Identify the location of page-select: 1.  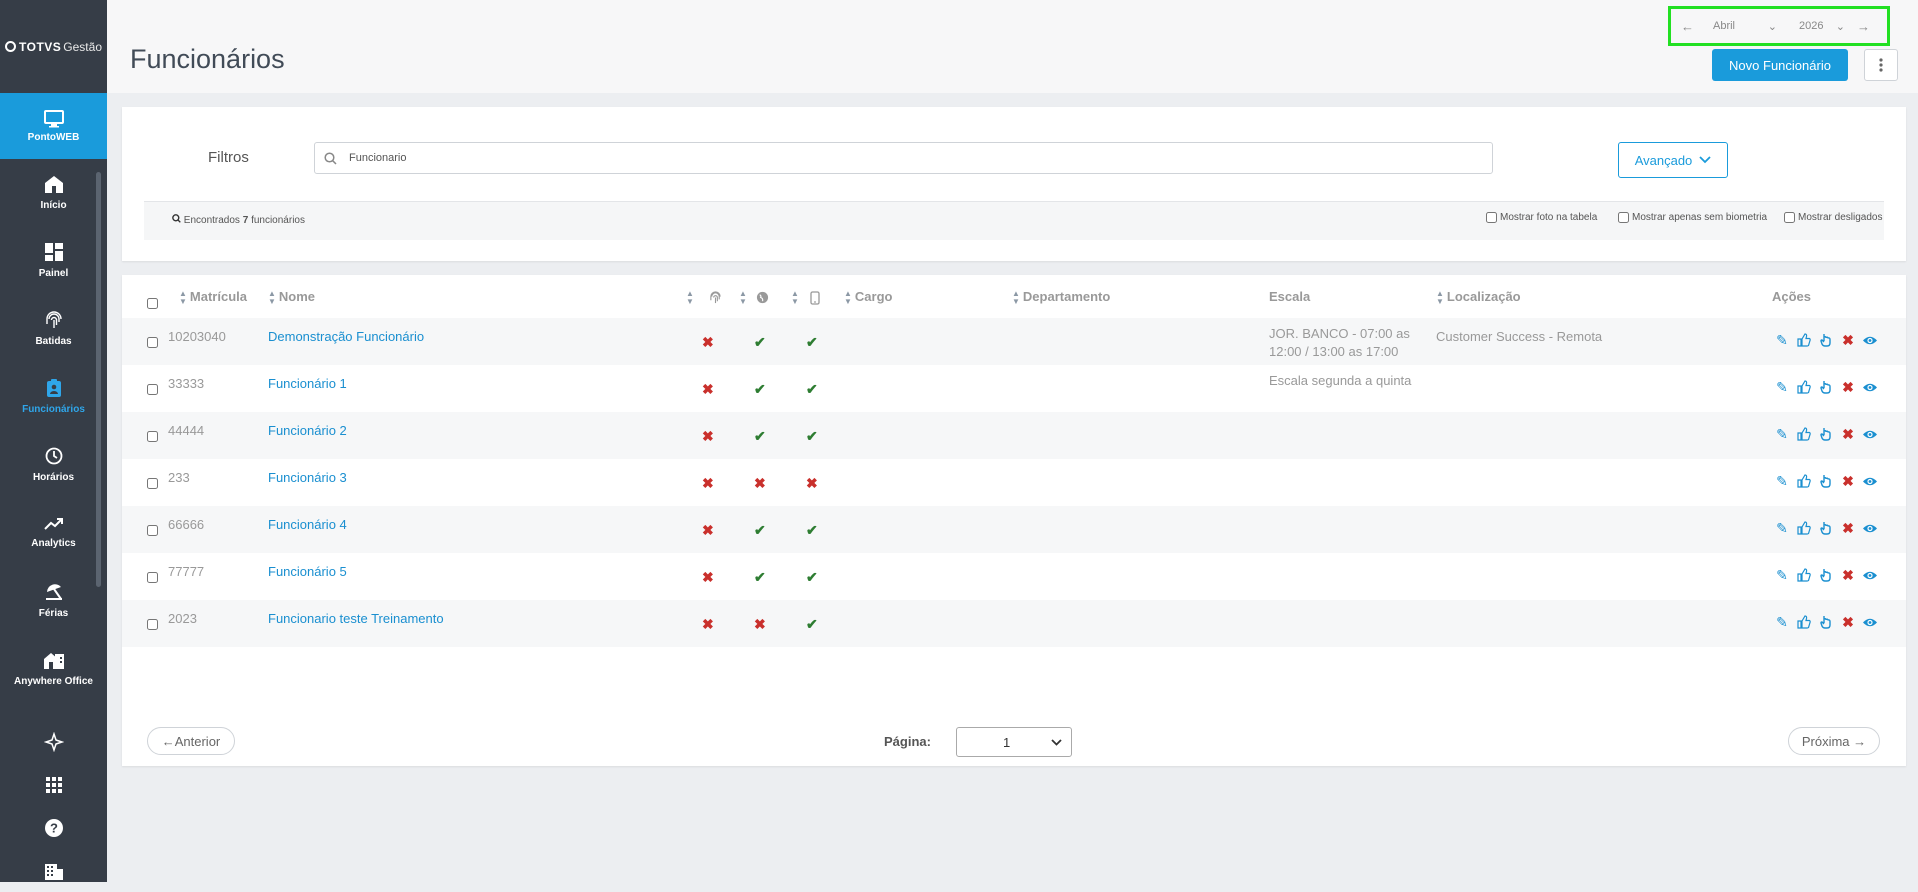
(1014, 742).